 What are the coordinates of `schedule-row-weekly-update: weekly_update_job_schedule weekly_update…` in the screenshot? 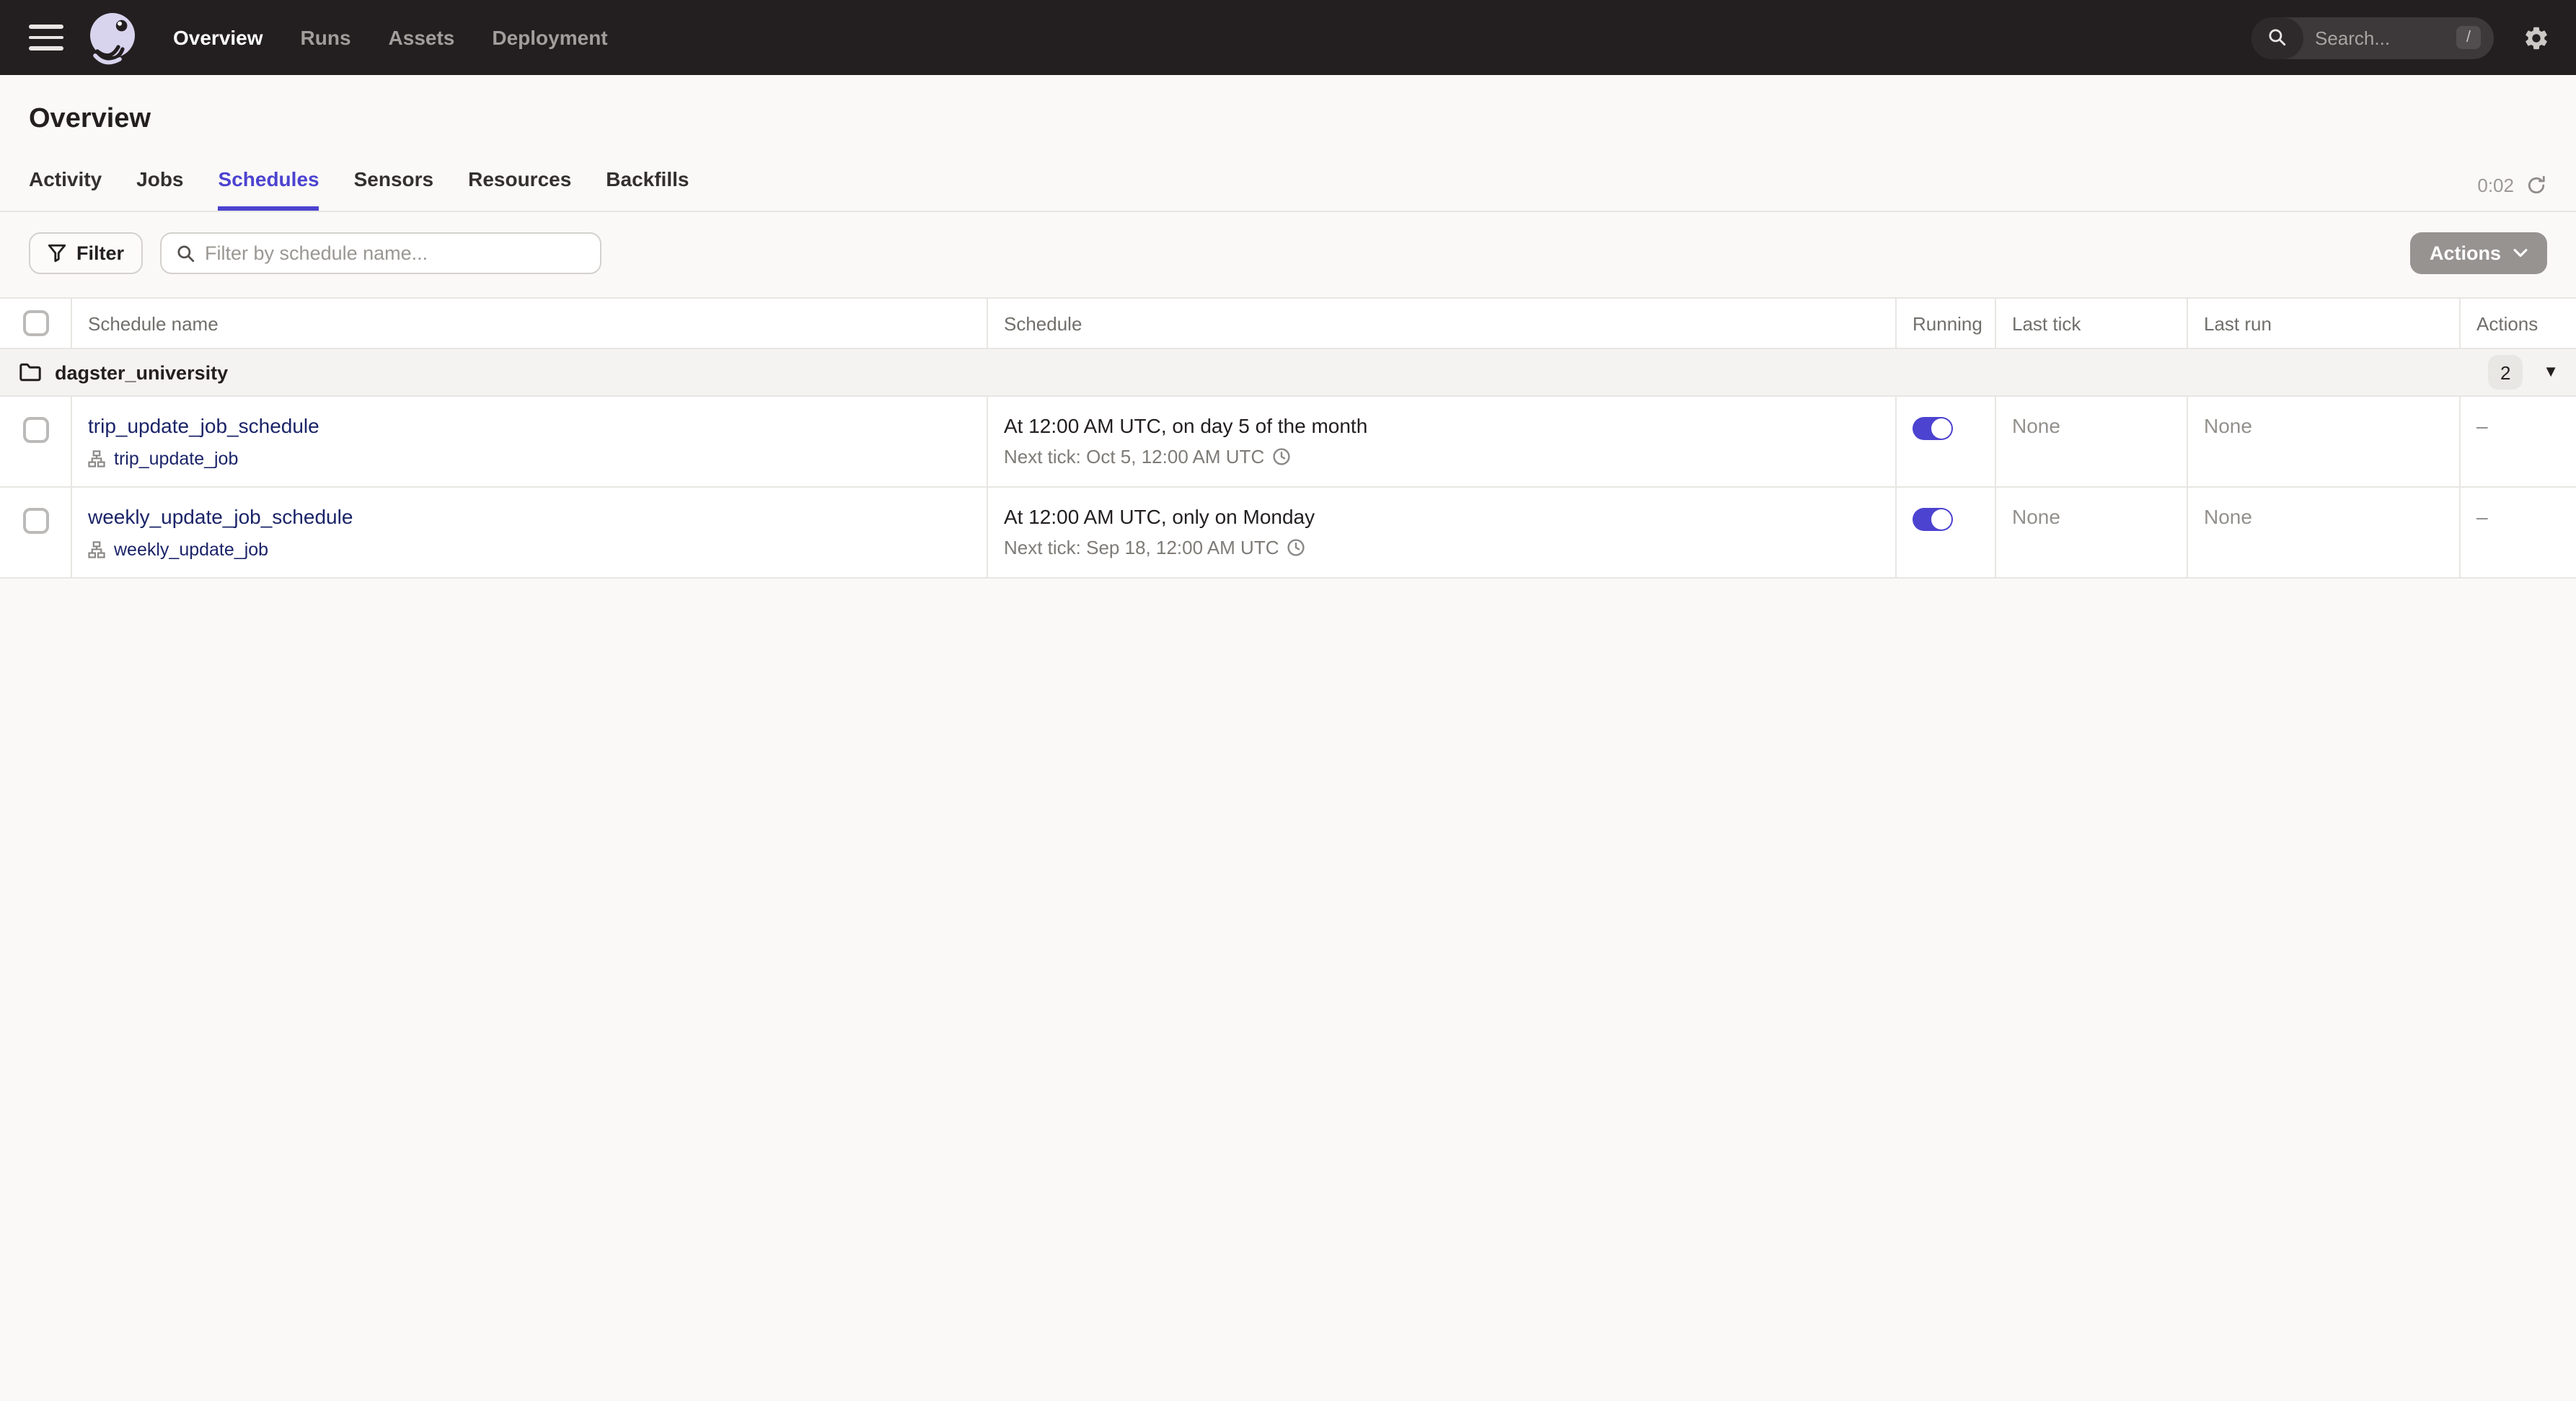 It's located at (1288, 533).